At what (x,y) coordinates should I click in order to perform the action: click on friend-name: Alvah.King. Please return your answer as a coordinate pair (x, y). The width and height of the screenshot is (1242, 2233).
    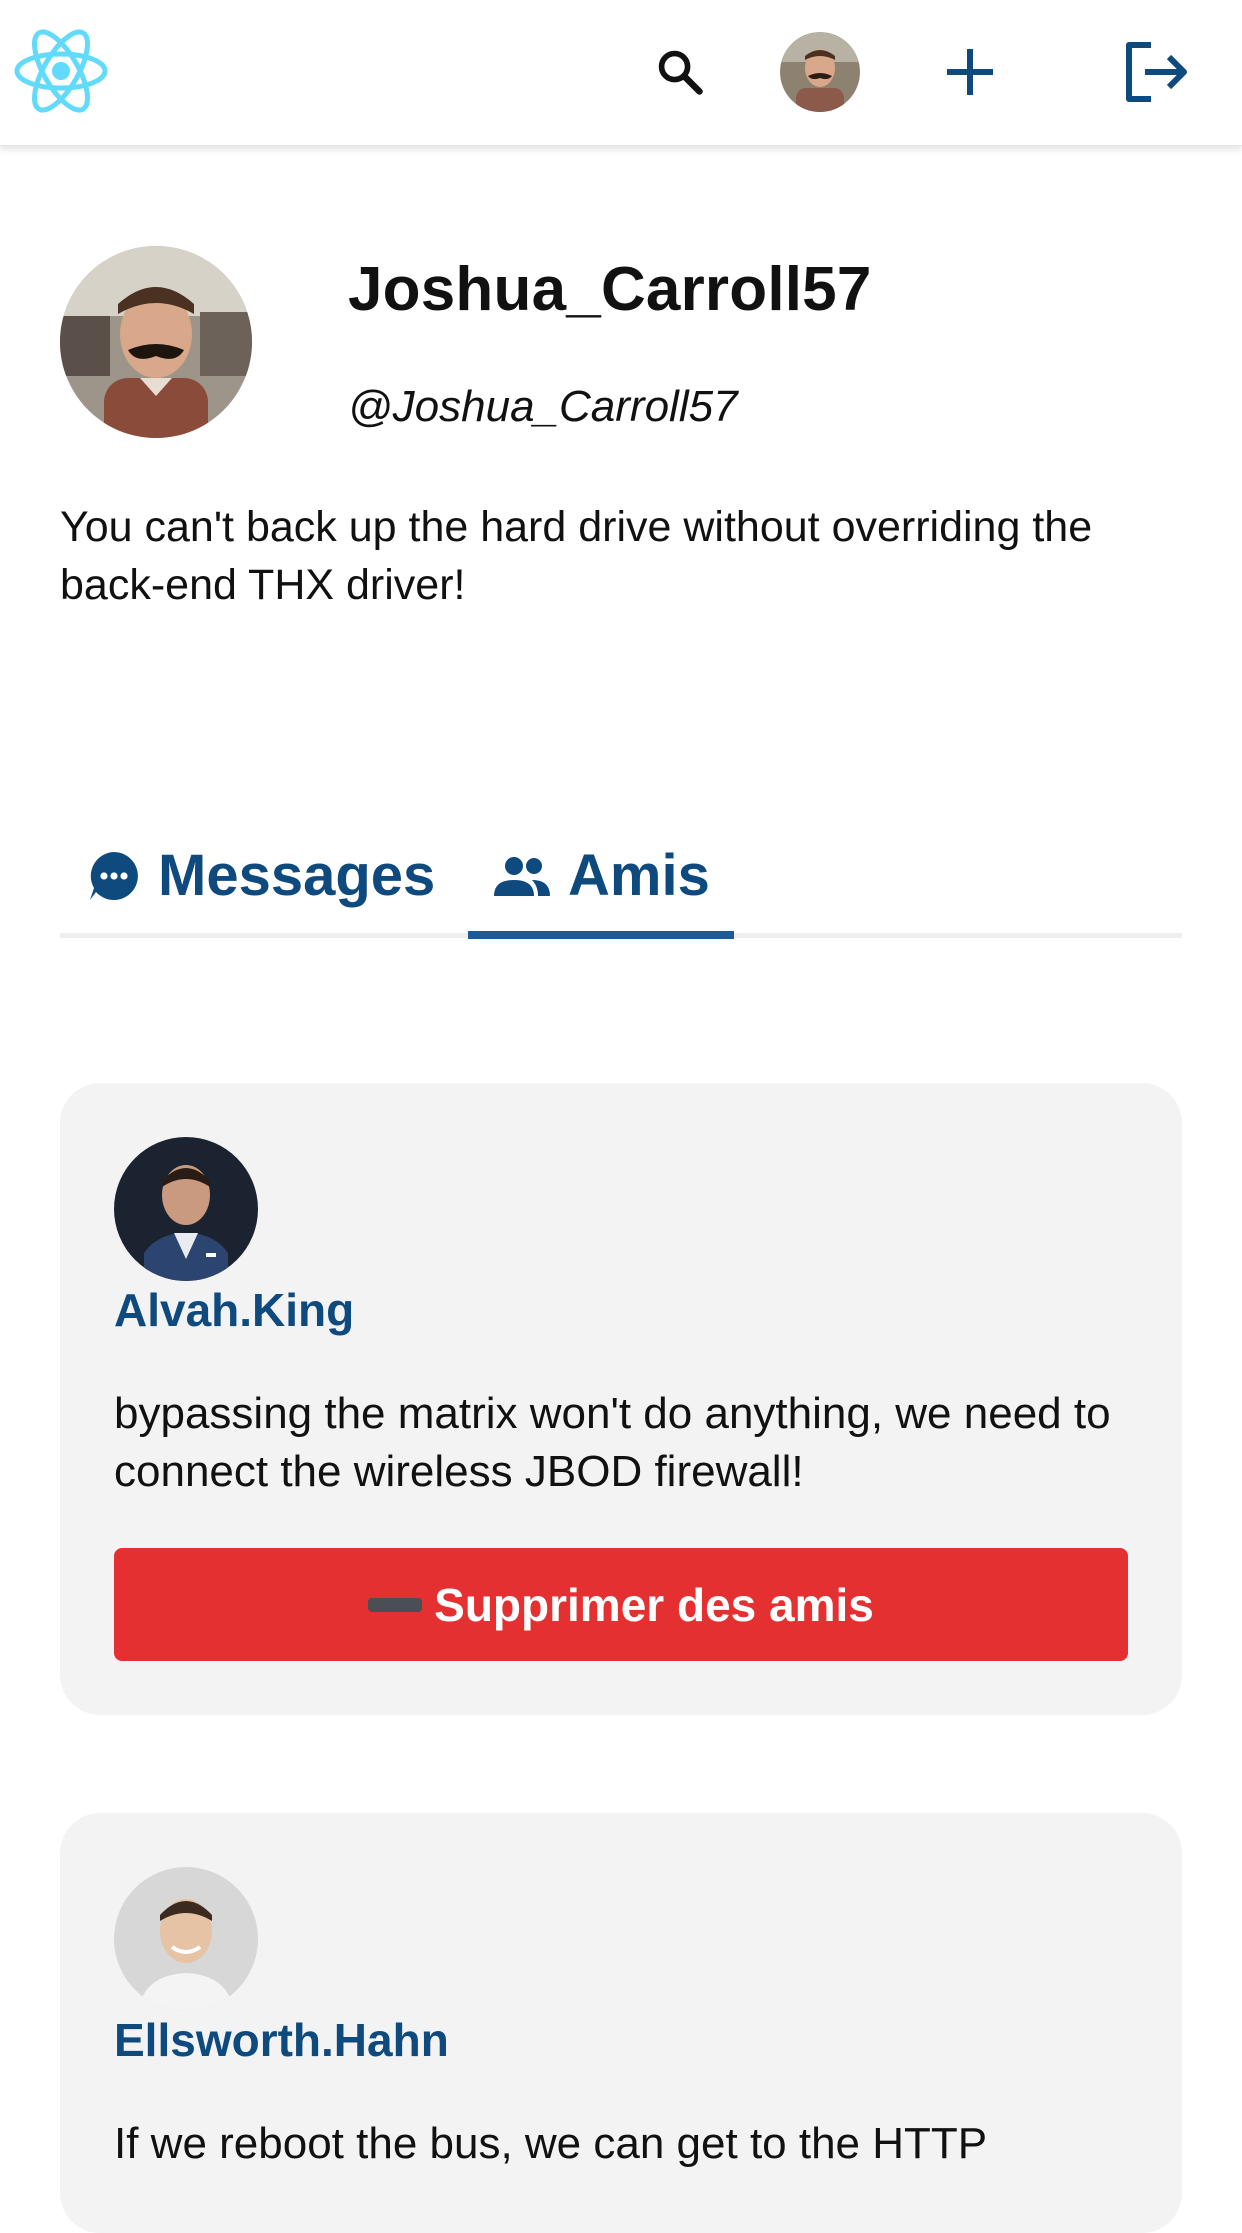
    Looking at the image, I should click on (234, 1310).